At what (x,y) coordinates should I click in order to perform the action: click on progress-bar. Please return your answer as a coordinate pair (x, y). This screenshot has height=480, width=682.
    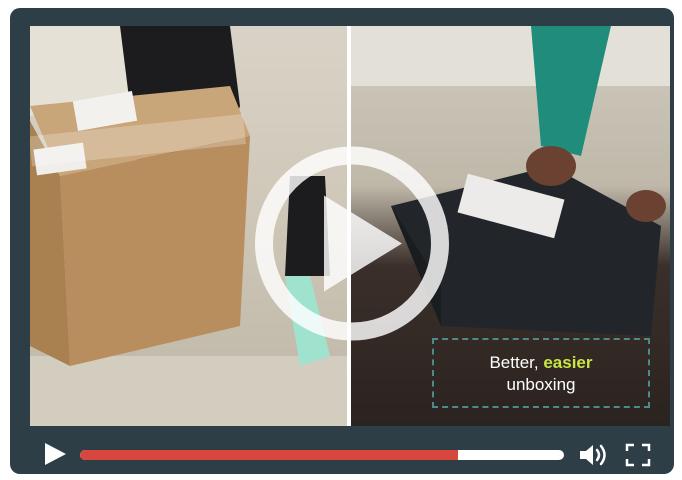
    Looking at the image, I should click on (322, 455).